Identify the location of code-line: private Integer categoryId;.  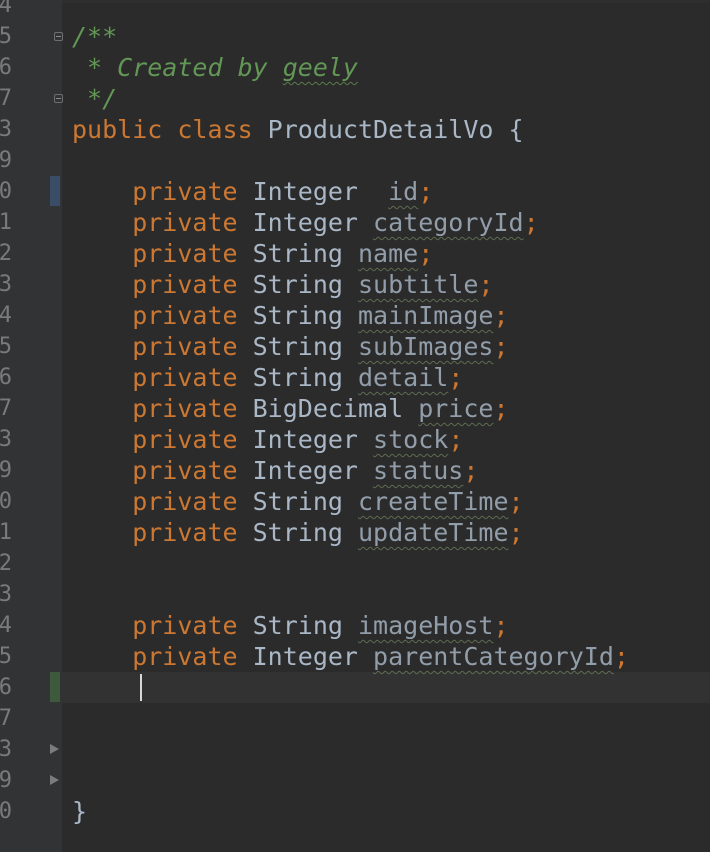
(305, 222).